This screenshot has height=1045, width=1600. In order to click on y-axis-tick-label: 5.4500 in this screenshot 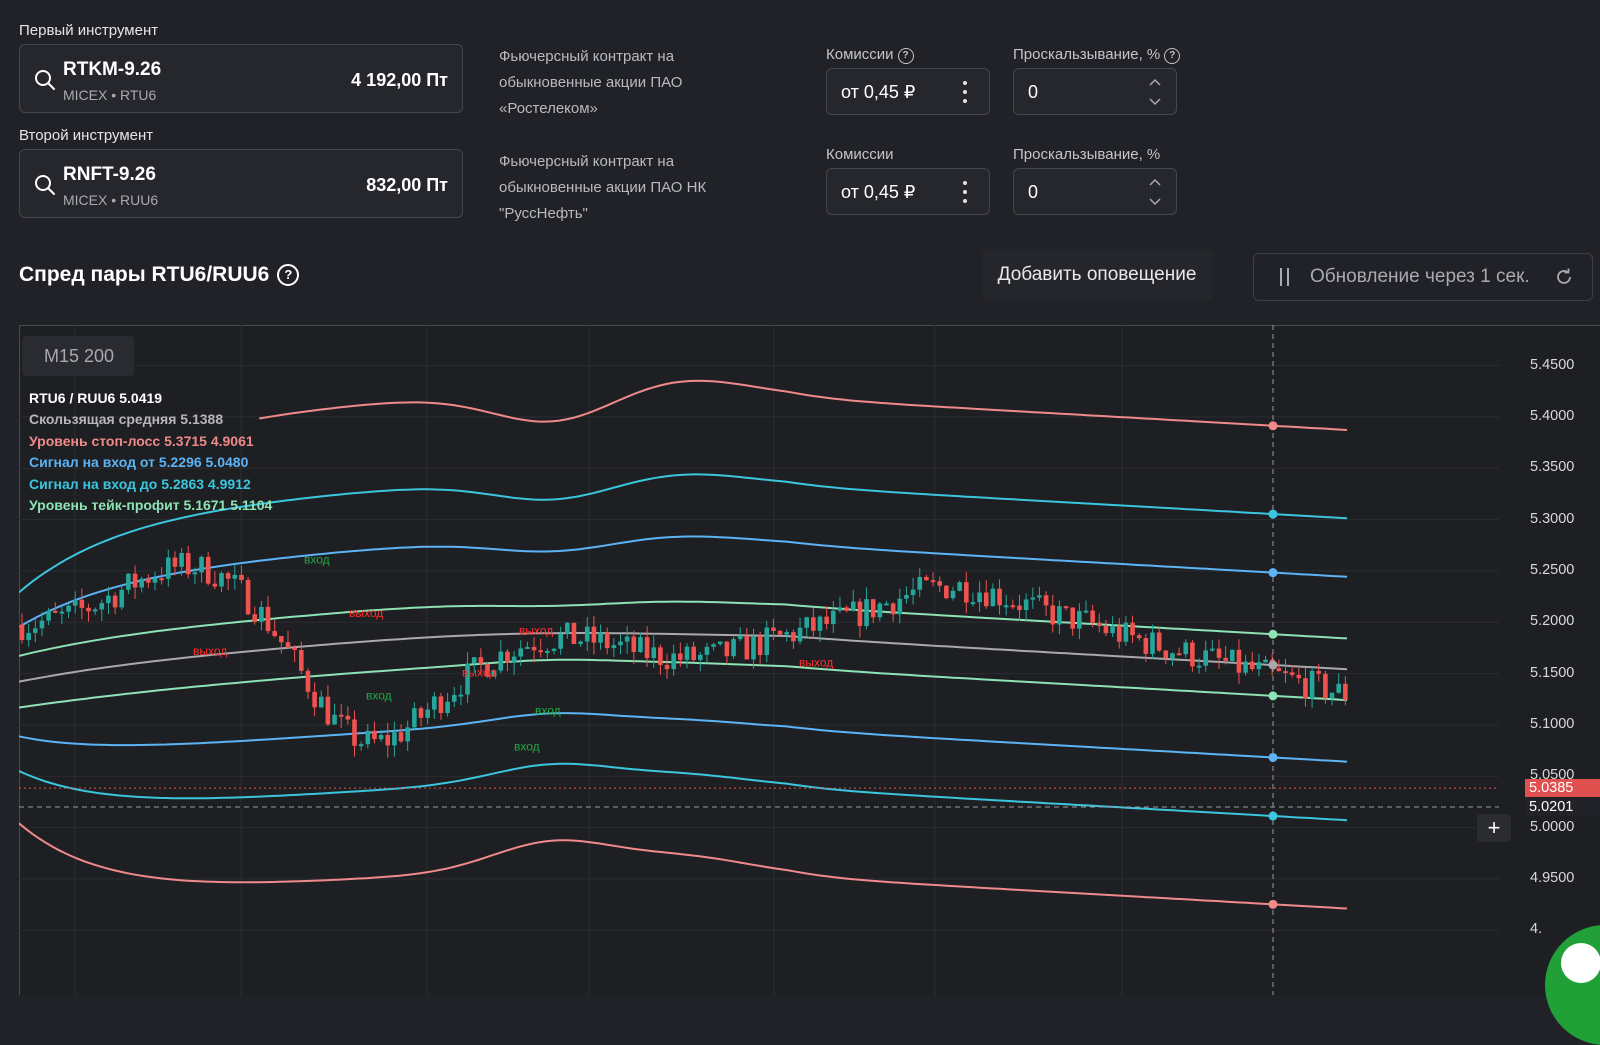, I will do `click(1552, 364)`.